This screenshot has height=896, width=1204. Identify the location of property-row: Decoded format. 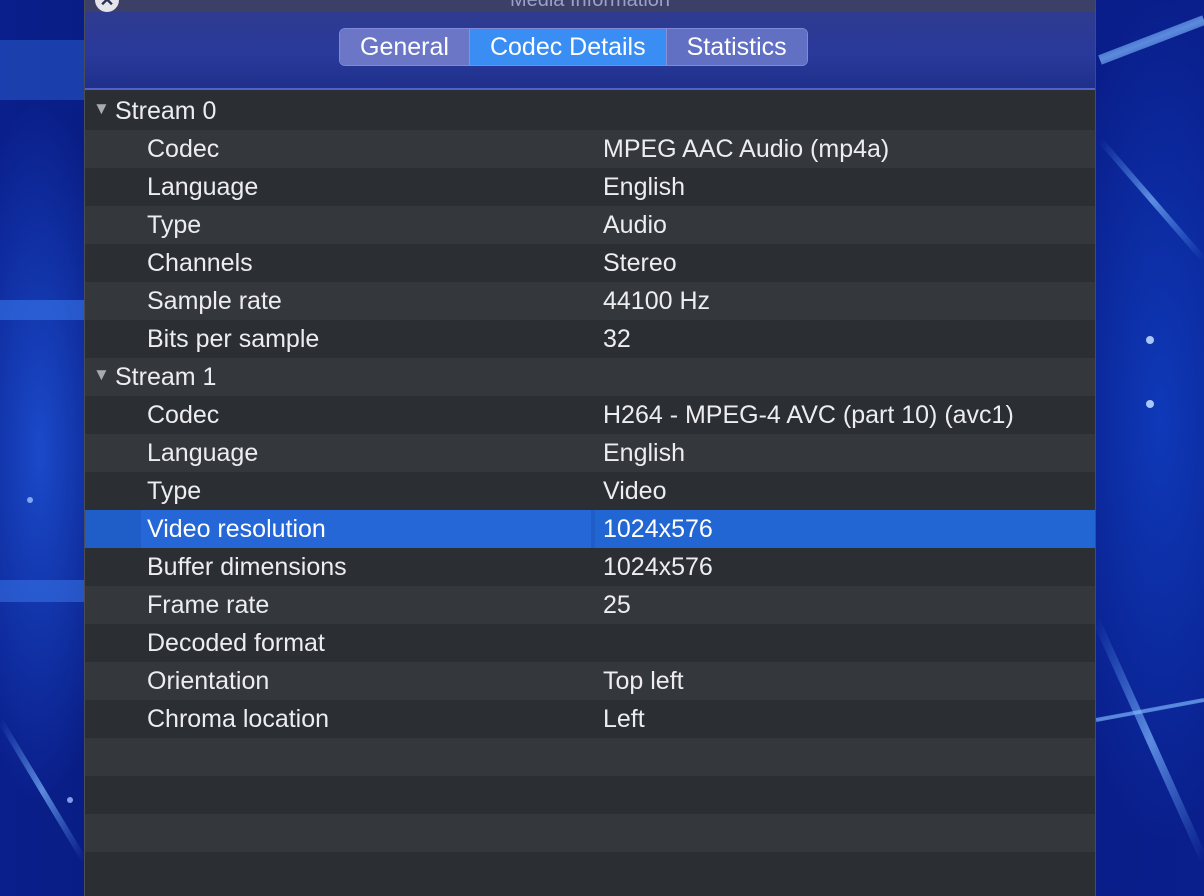
(590, 643).